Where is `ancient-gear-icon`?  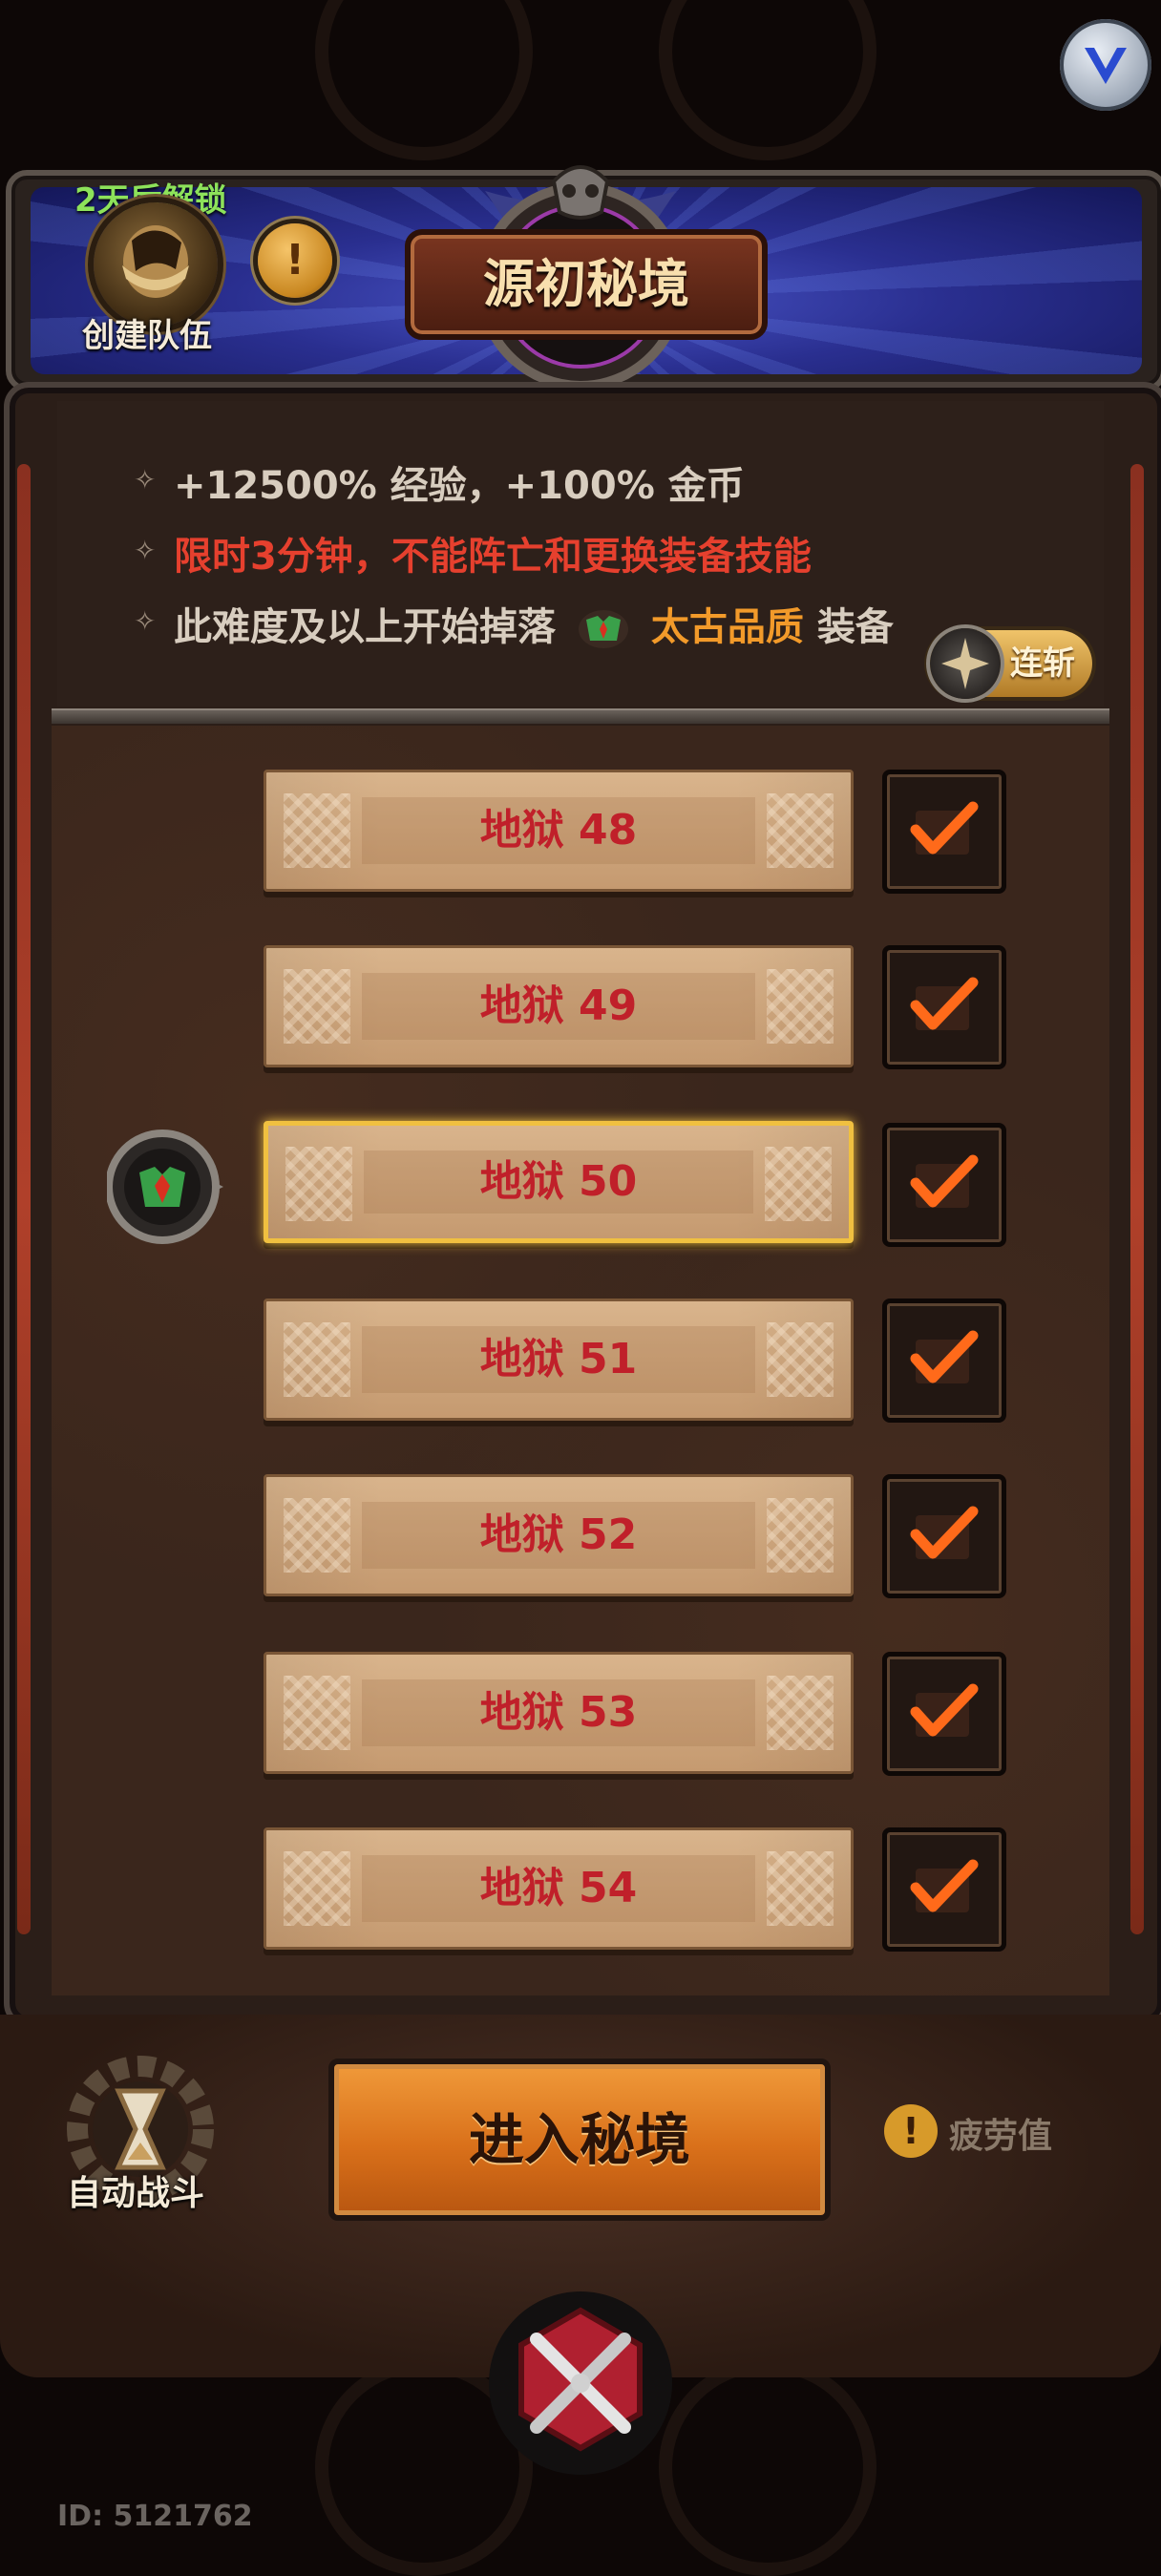 ancient-gear-icon is located at coordinates (603, 629).